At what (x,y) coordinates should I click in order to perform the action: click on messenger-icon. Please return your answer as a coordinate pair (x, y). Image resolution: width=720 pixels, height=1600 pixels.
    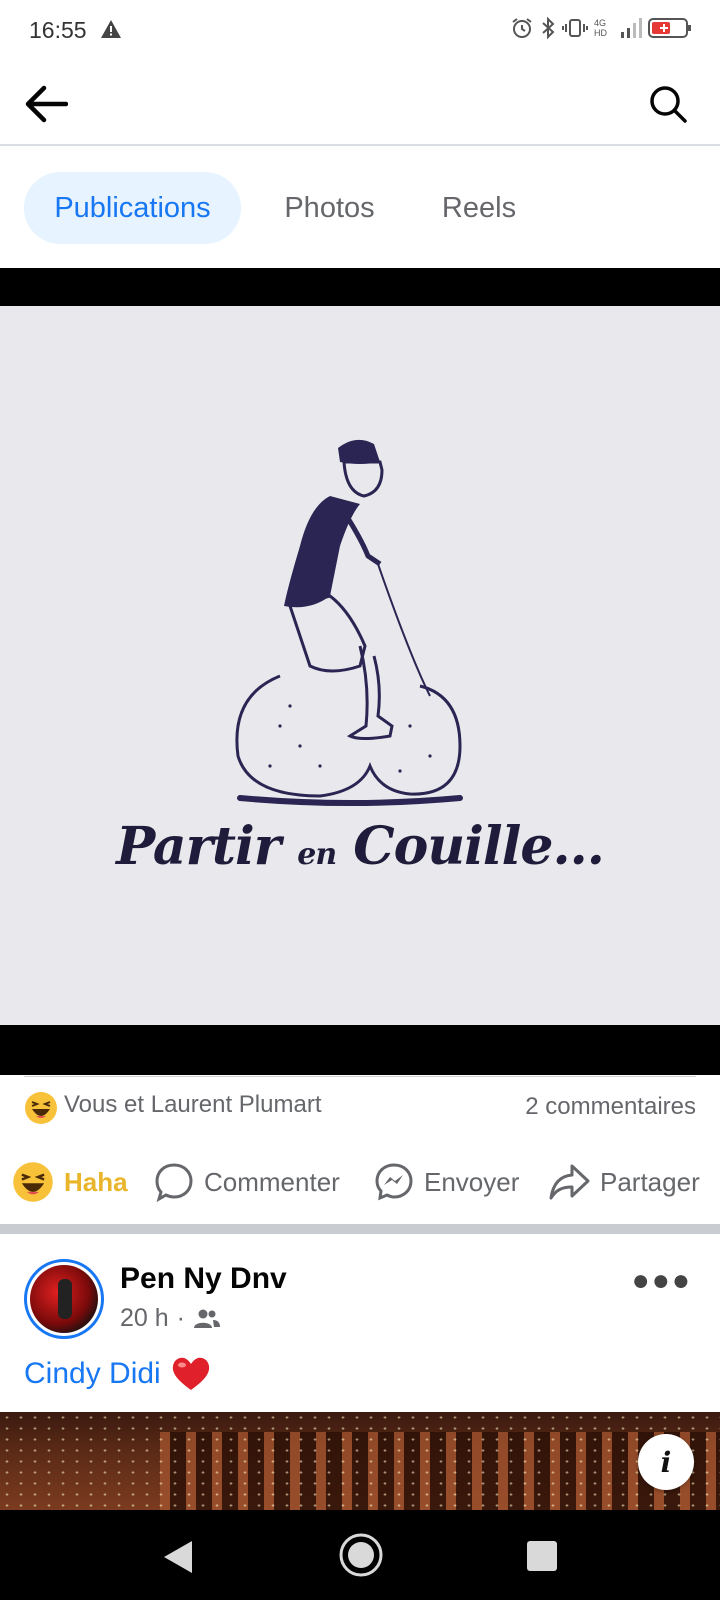
    Looking at the image, I should click on (394, 1182).